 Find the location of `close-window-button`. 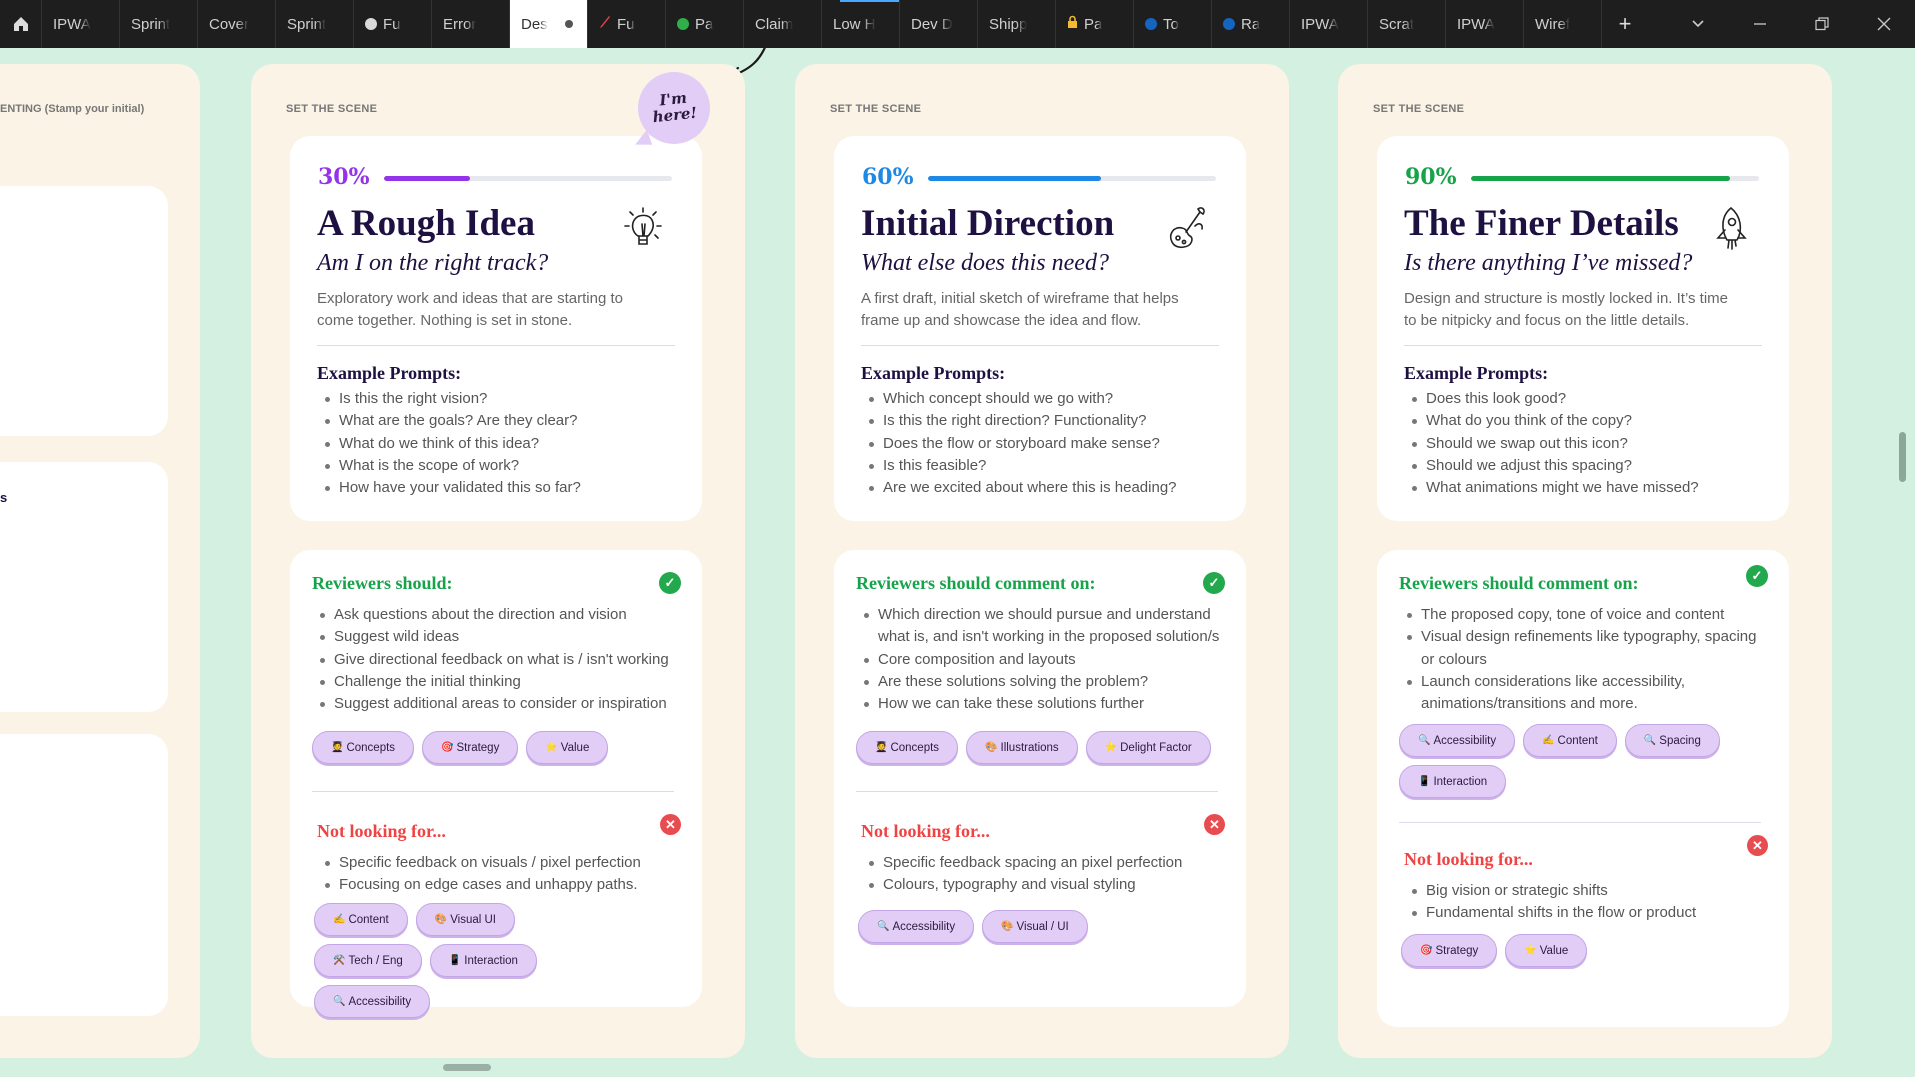

close-window-button is located at coordinates (1884, 24).